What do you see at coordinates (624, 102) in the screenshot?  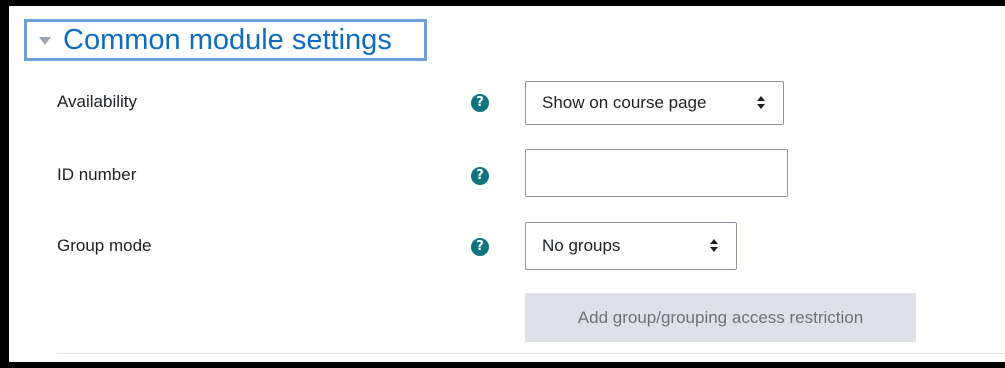 I see `availability-select-value: Show on course page` at bounding box center [624, 102].